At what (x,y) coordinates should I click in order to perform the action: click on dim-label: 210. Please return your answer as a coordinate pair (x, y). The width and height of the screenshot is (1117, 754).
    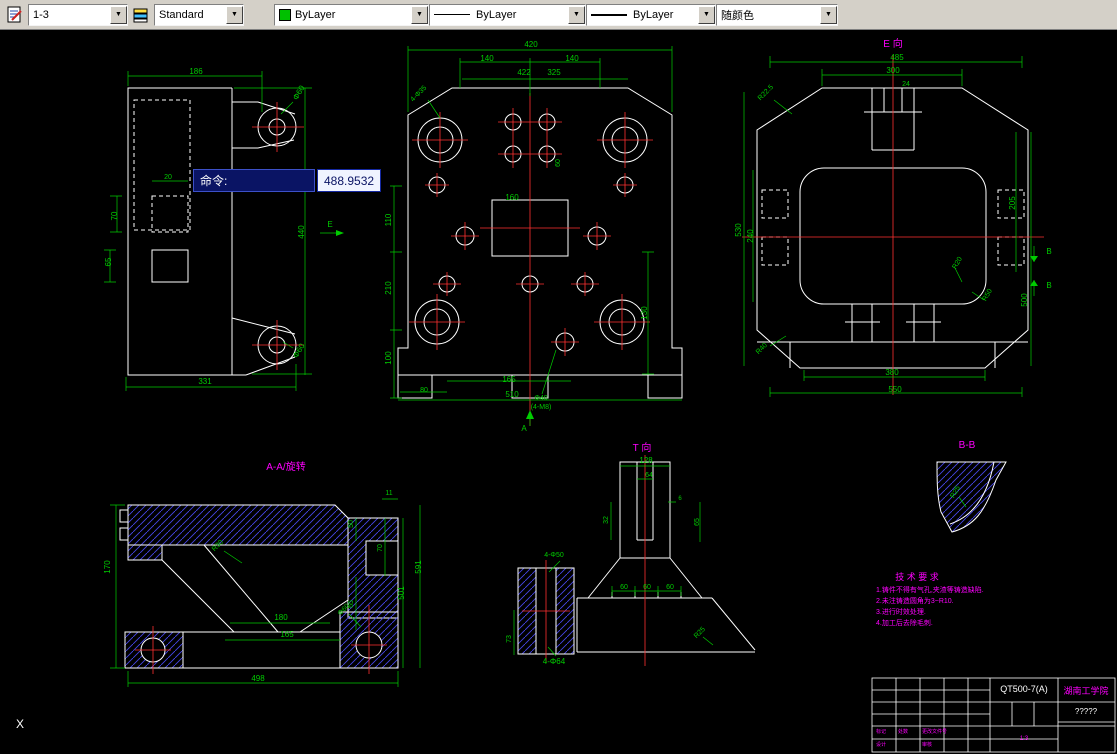
    Looking at the image, I should click on (388, 288).